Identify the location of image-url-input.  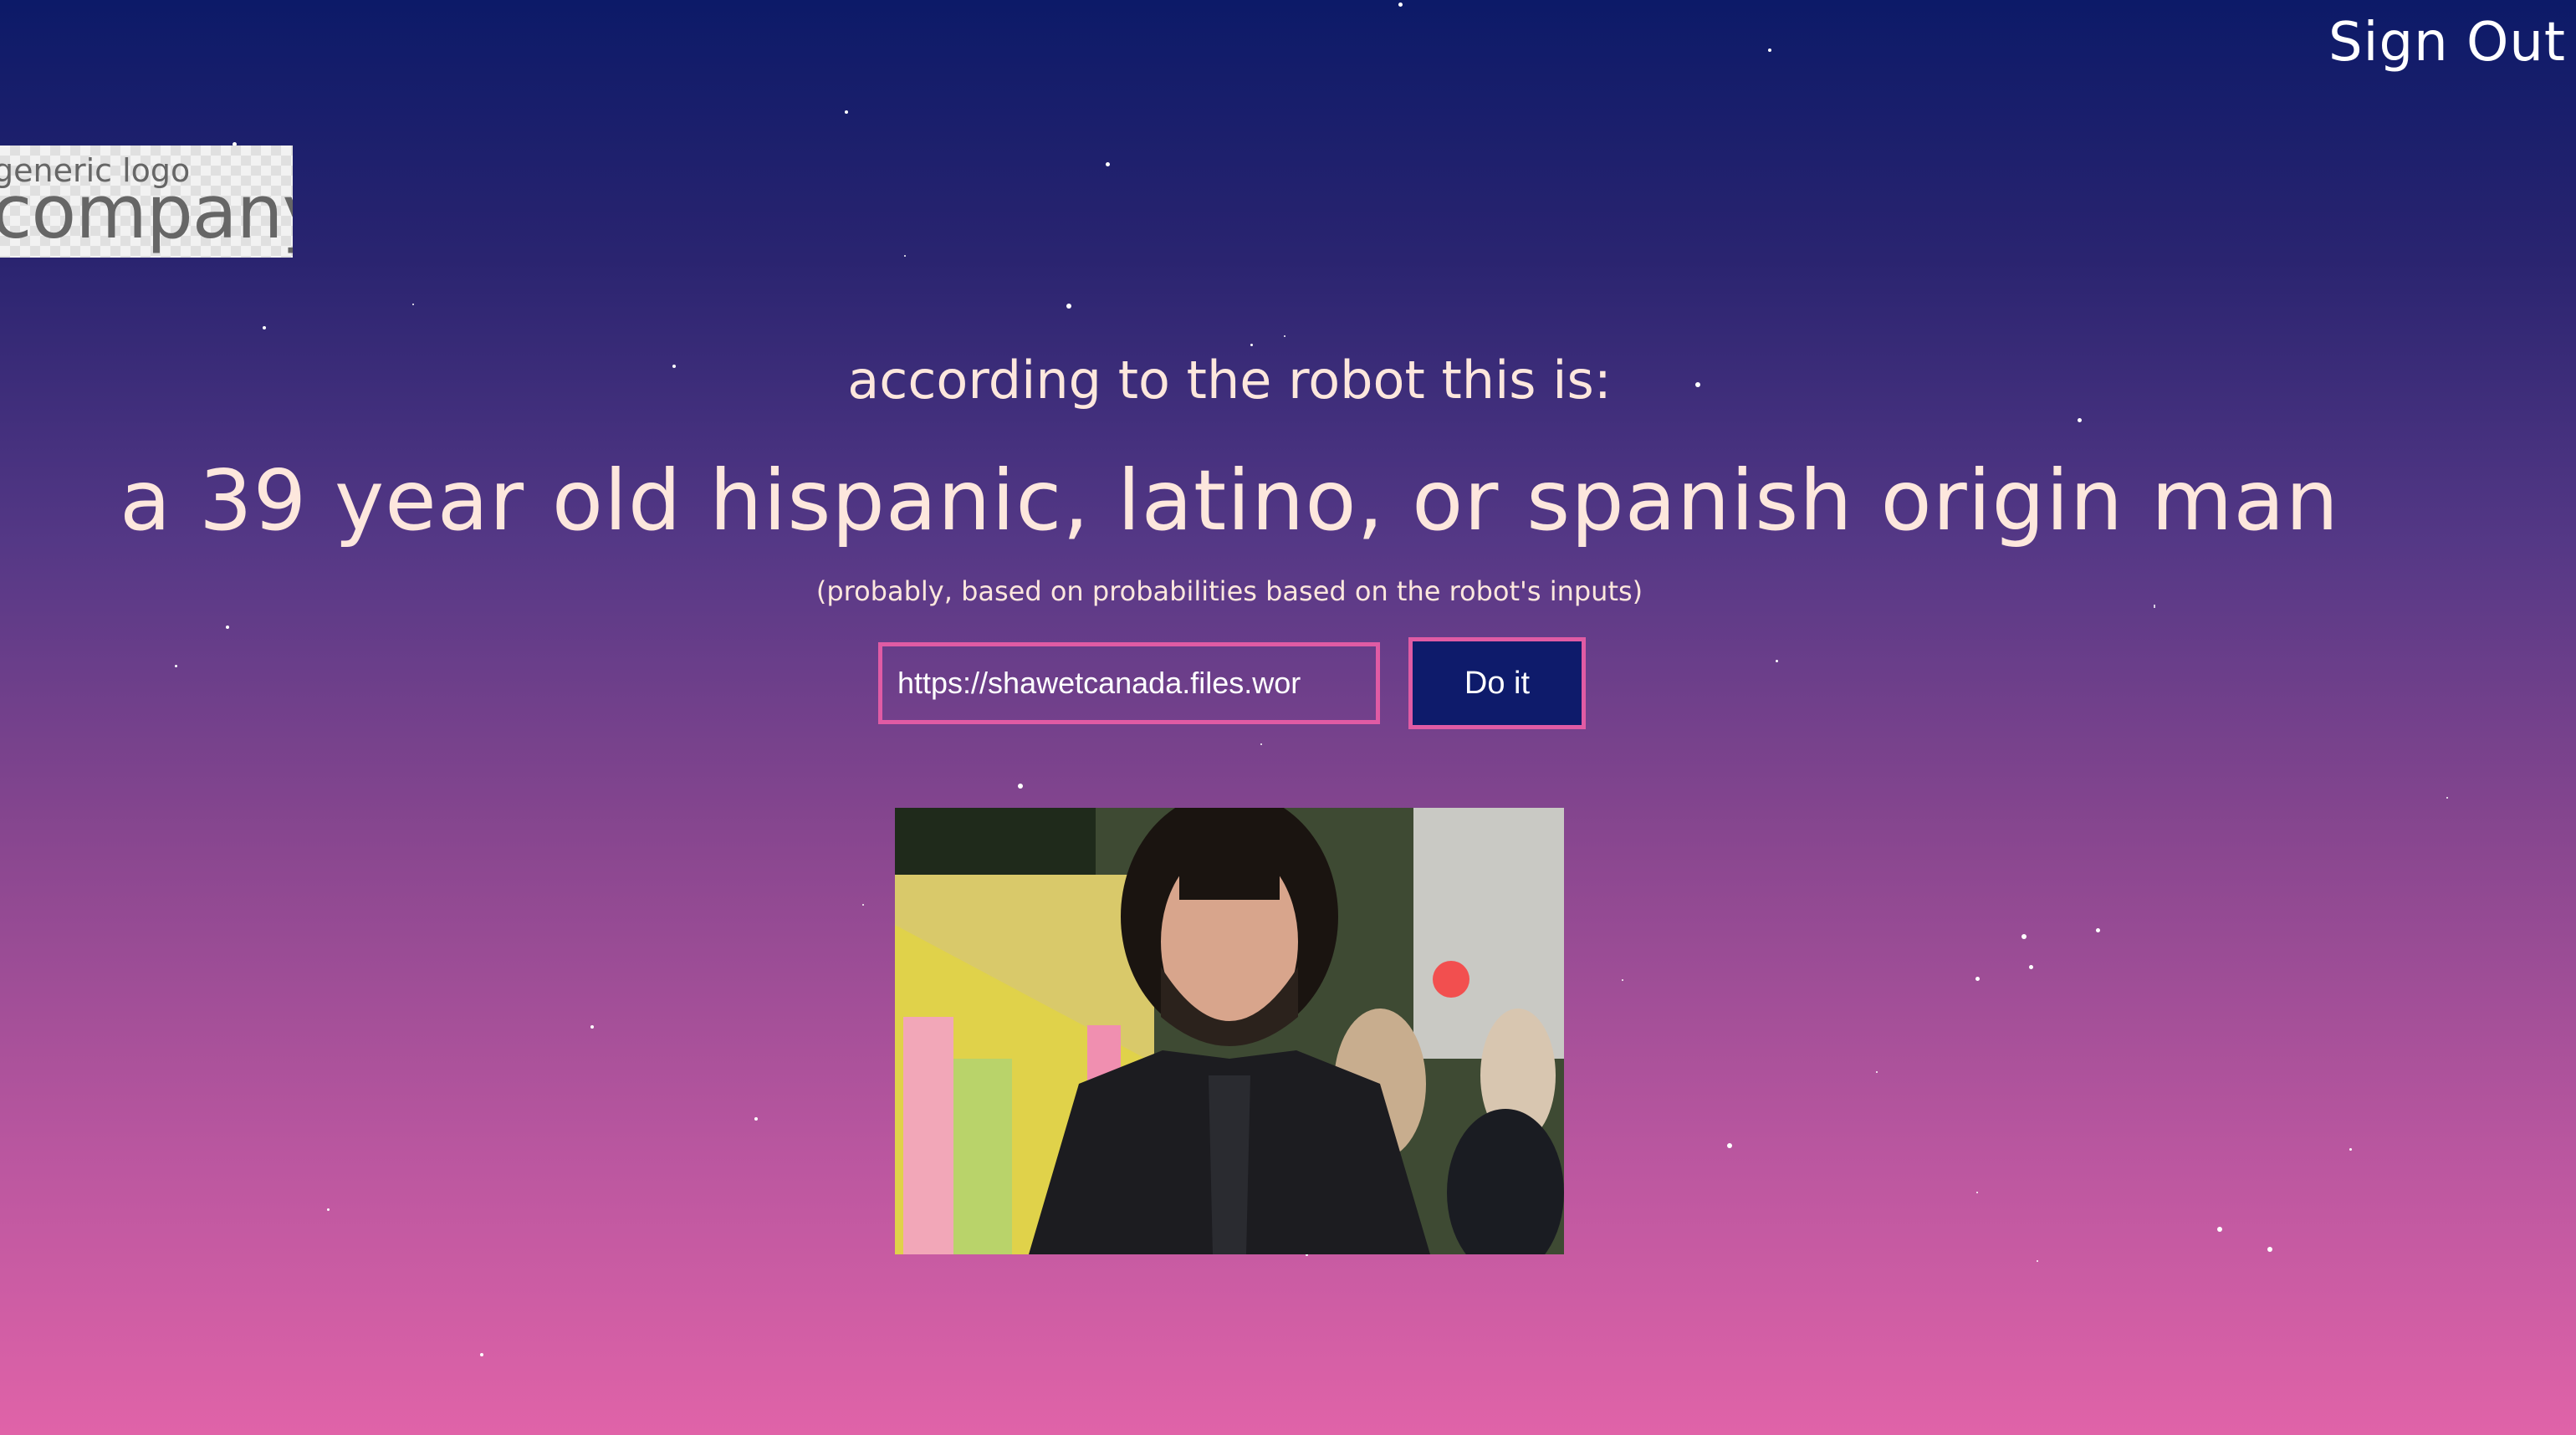
(1129, 683).